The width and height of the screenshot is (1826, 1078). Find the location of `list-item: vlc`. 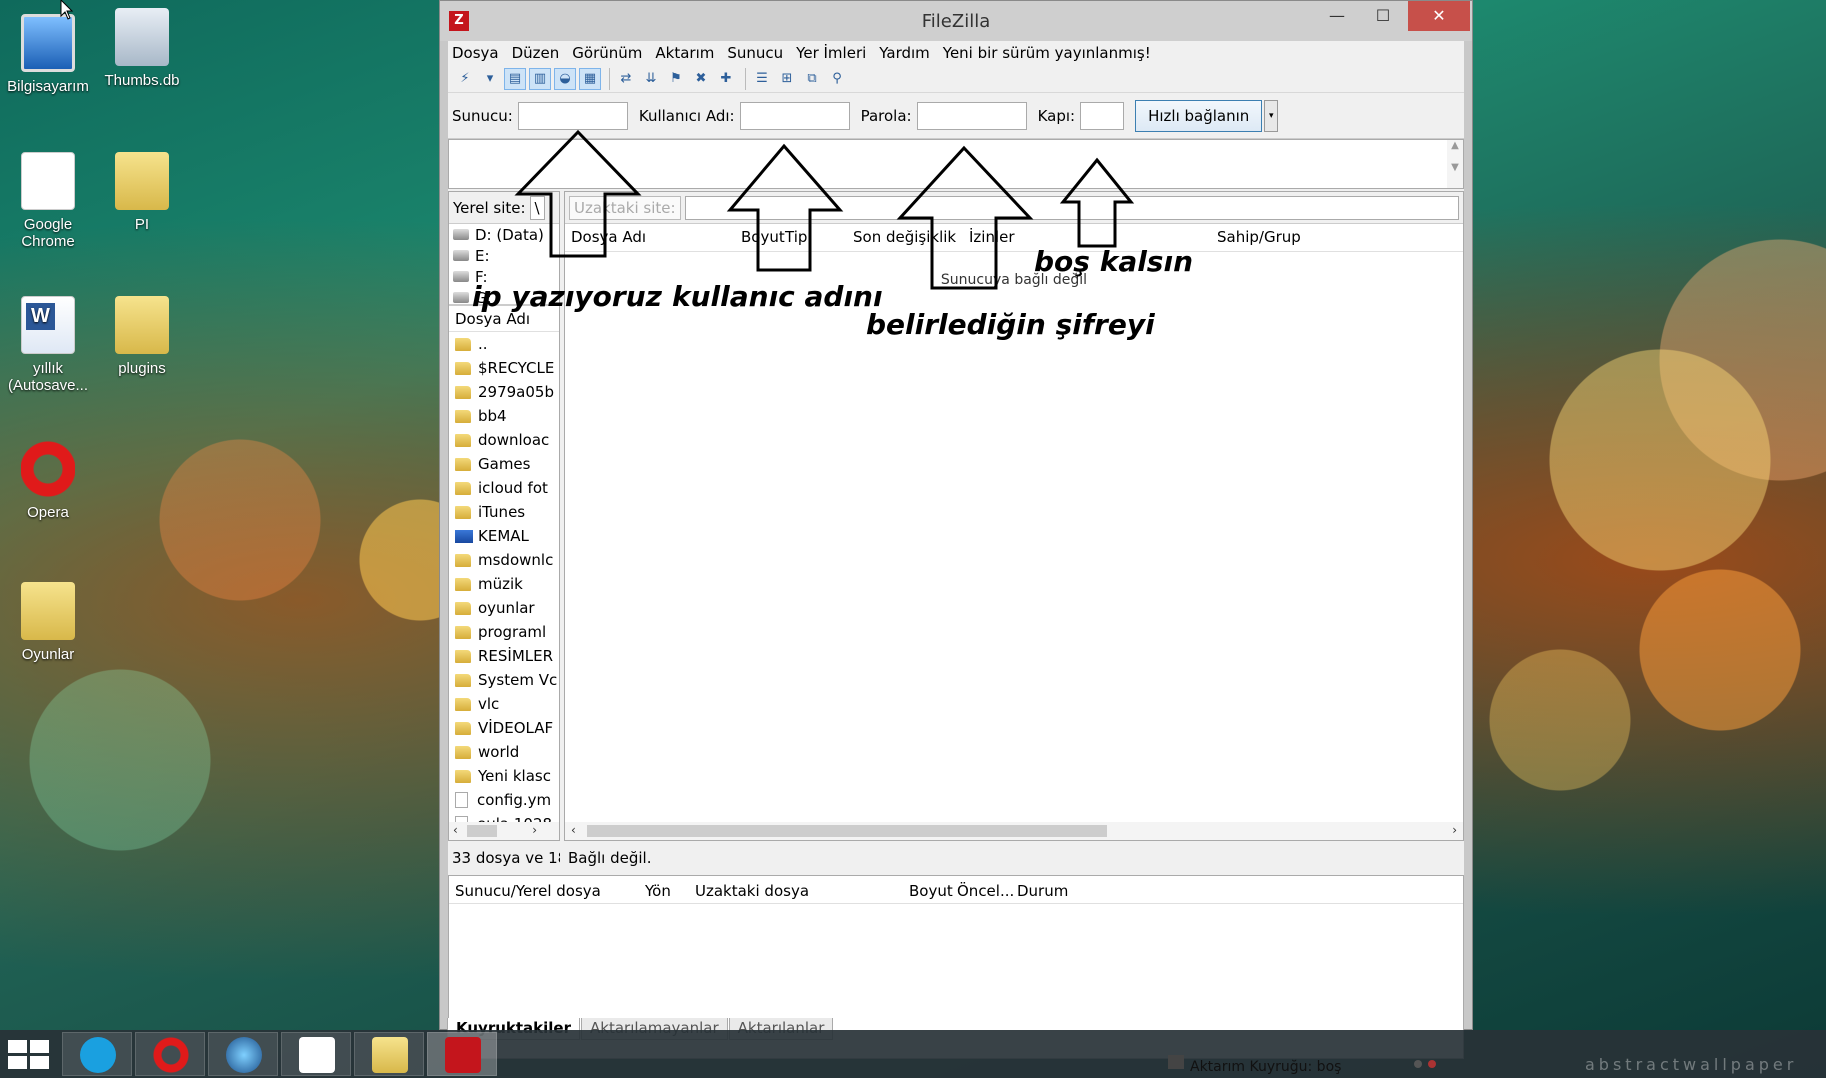

list-item: vlc is located at coordinates (504, 704).